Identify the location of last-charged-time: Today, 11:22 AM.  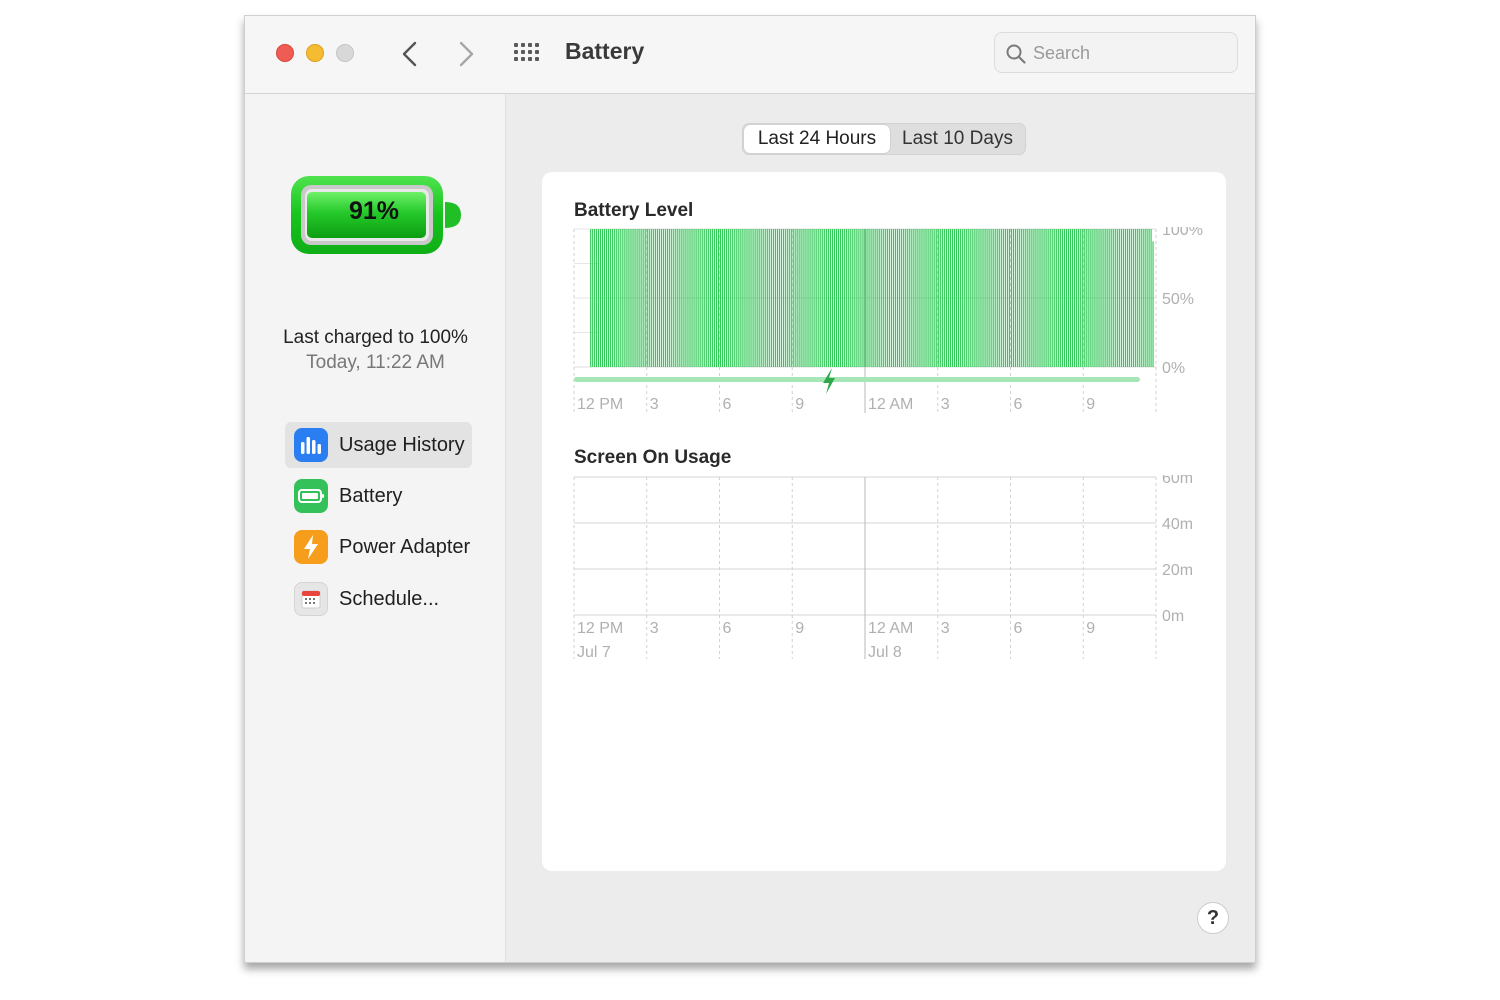
(375, 362).